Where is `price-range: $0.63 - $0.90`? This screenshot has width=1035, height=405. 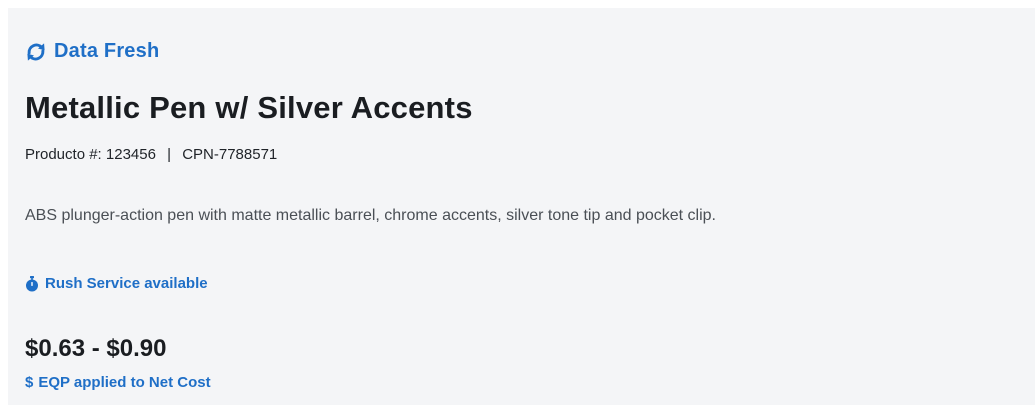 price-range: $0.63 - $0.90 is located at coordinates (96, 348).